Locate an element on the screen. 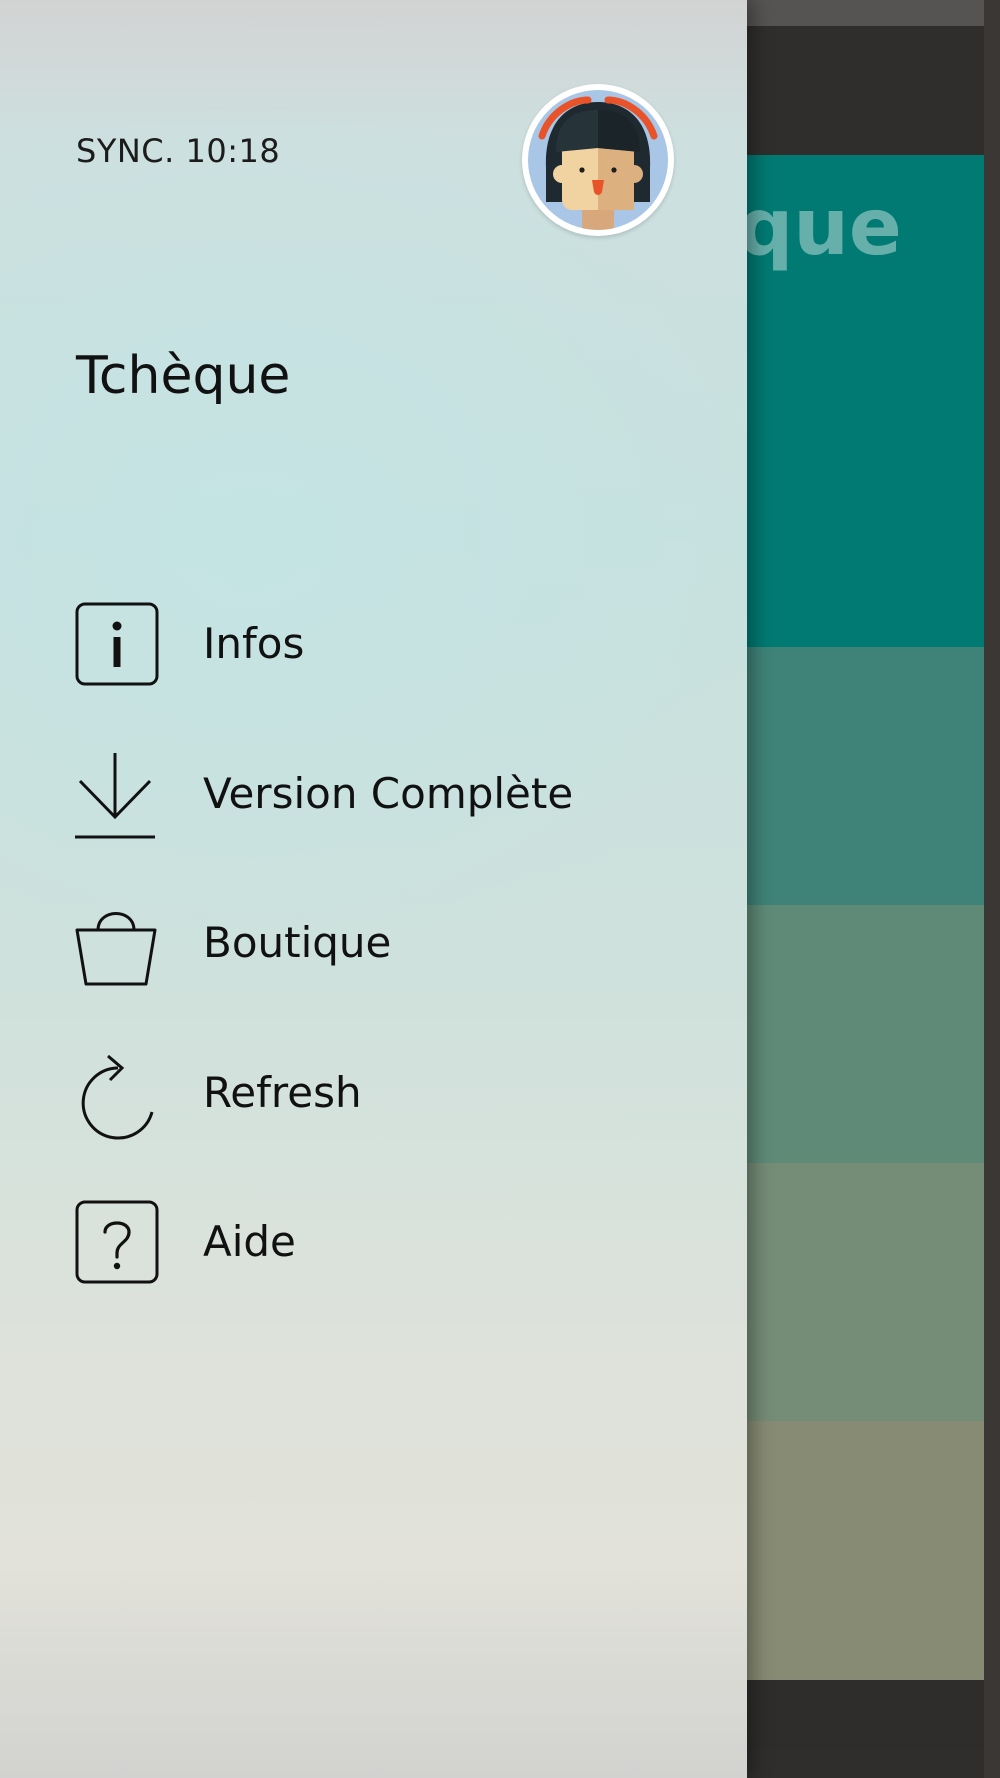 The image size is (1000, 1778). menu-item-boutique: Boutique is located at coordinates (380, 944).